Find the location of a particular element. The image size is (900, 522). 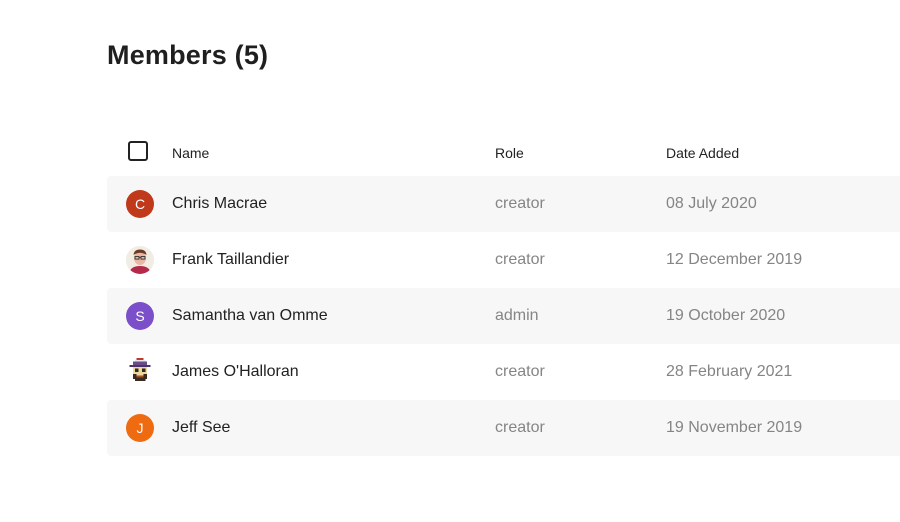

avatar: C is located at coordinates (140, 204).